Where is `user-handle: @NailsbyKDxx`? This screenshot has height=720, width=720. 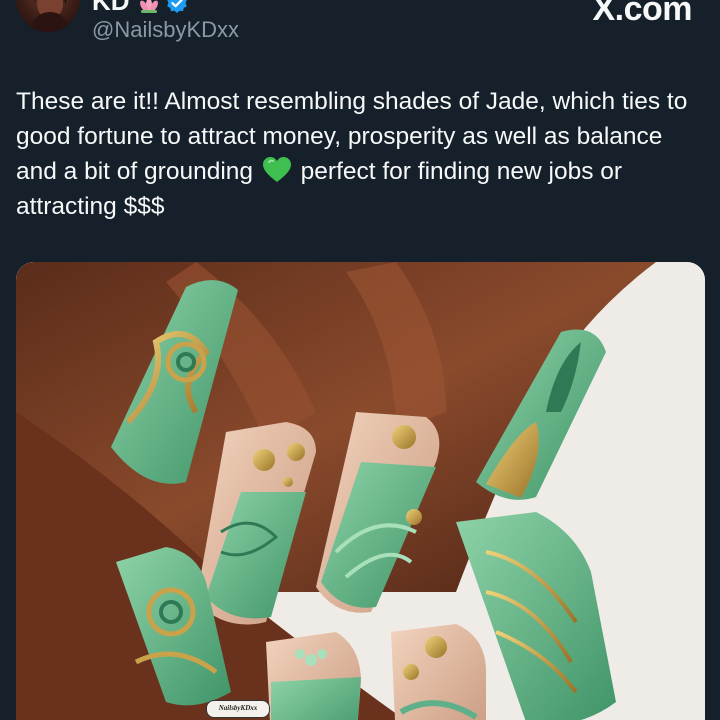 user-handle: @NailsbyKDxx is located at coordinates (165, 30).